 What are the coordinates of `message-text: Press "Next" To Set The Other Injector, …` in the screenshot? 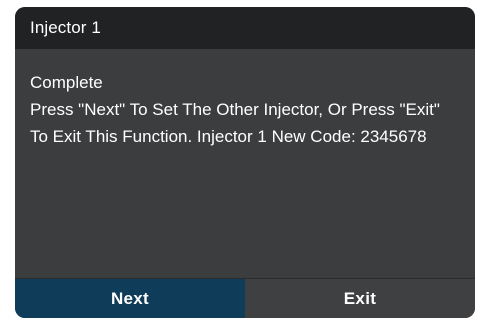 It's located at (235, 123).